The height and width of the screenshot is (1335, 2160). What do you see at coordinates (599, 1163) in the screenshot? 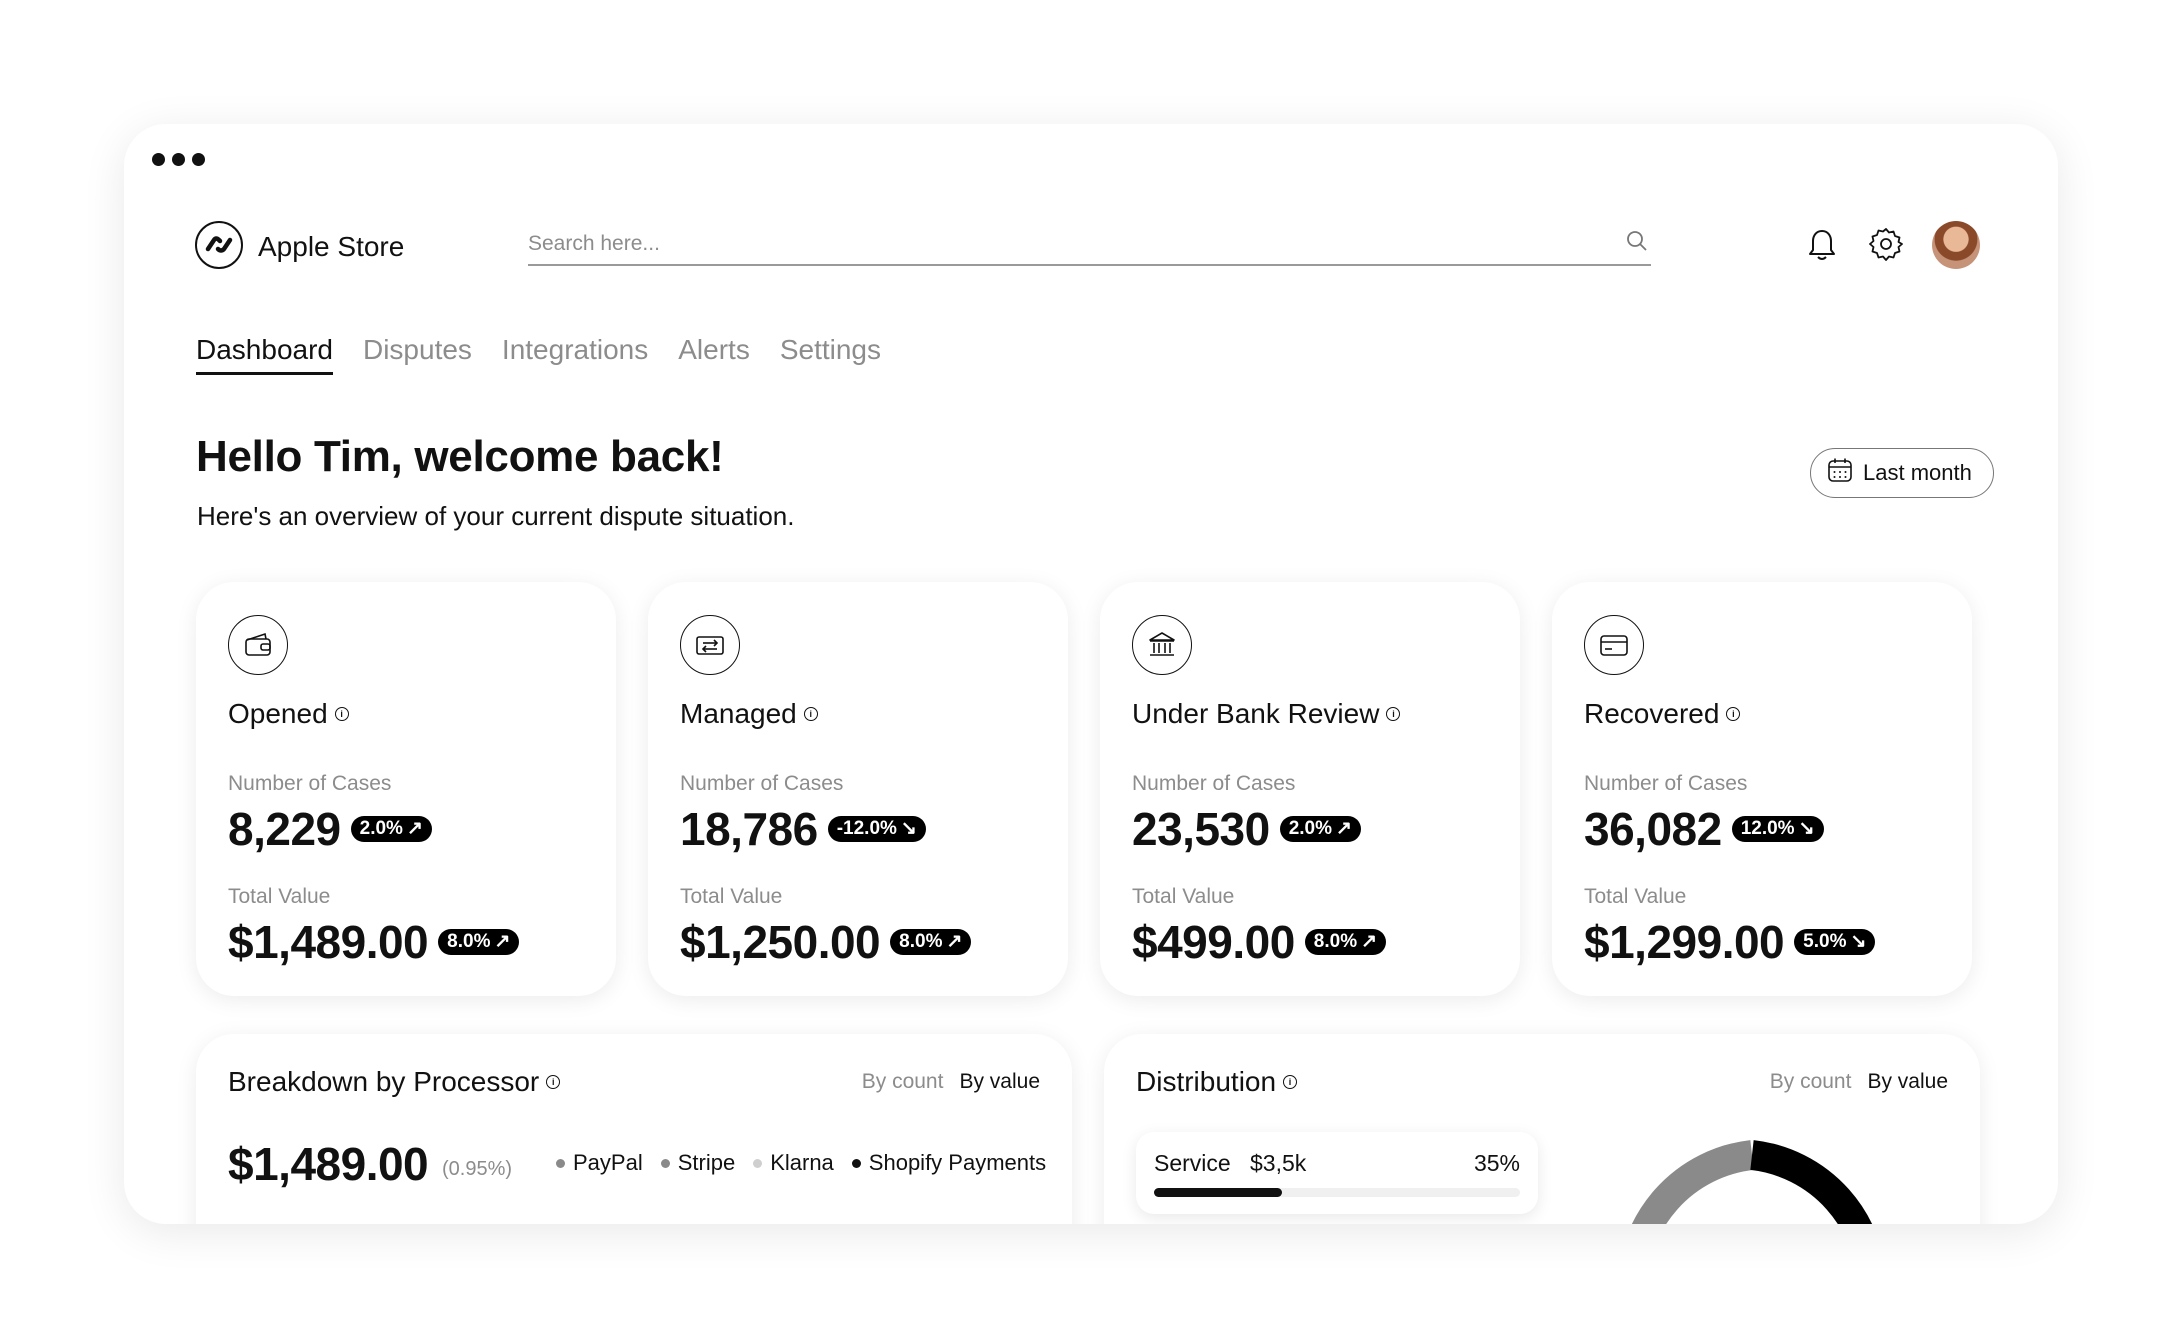
I see `legend-item: PayPal` at bounding box center [599, 1163].